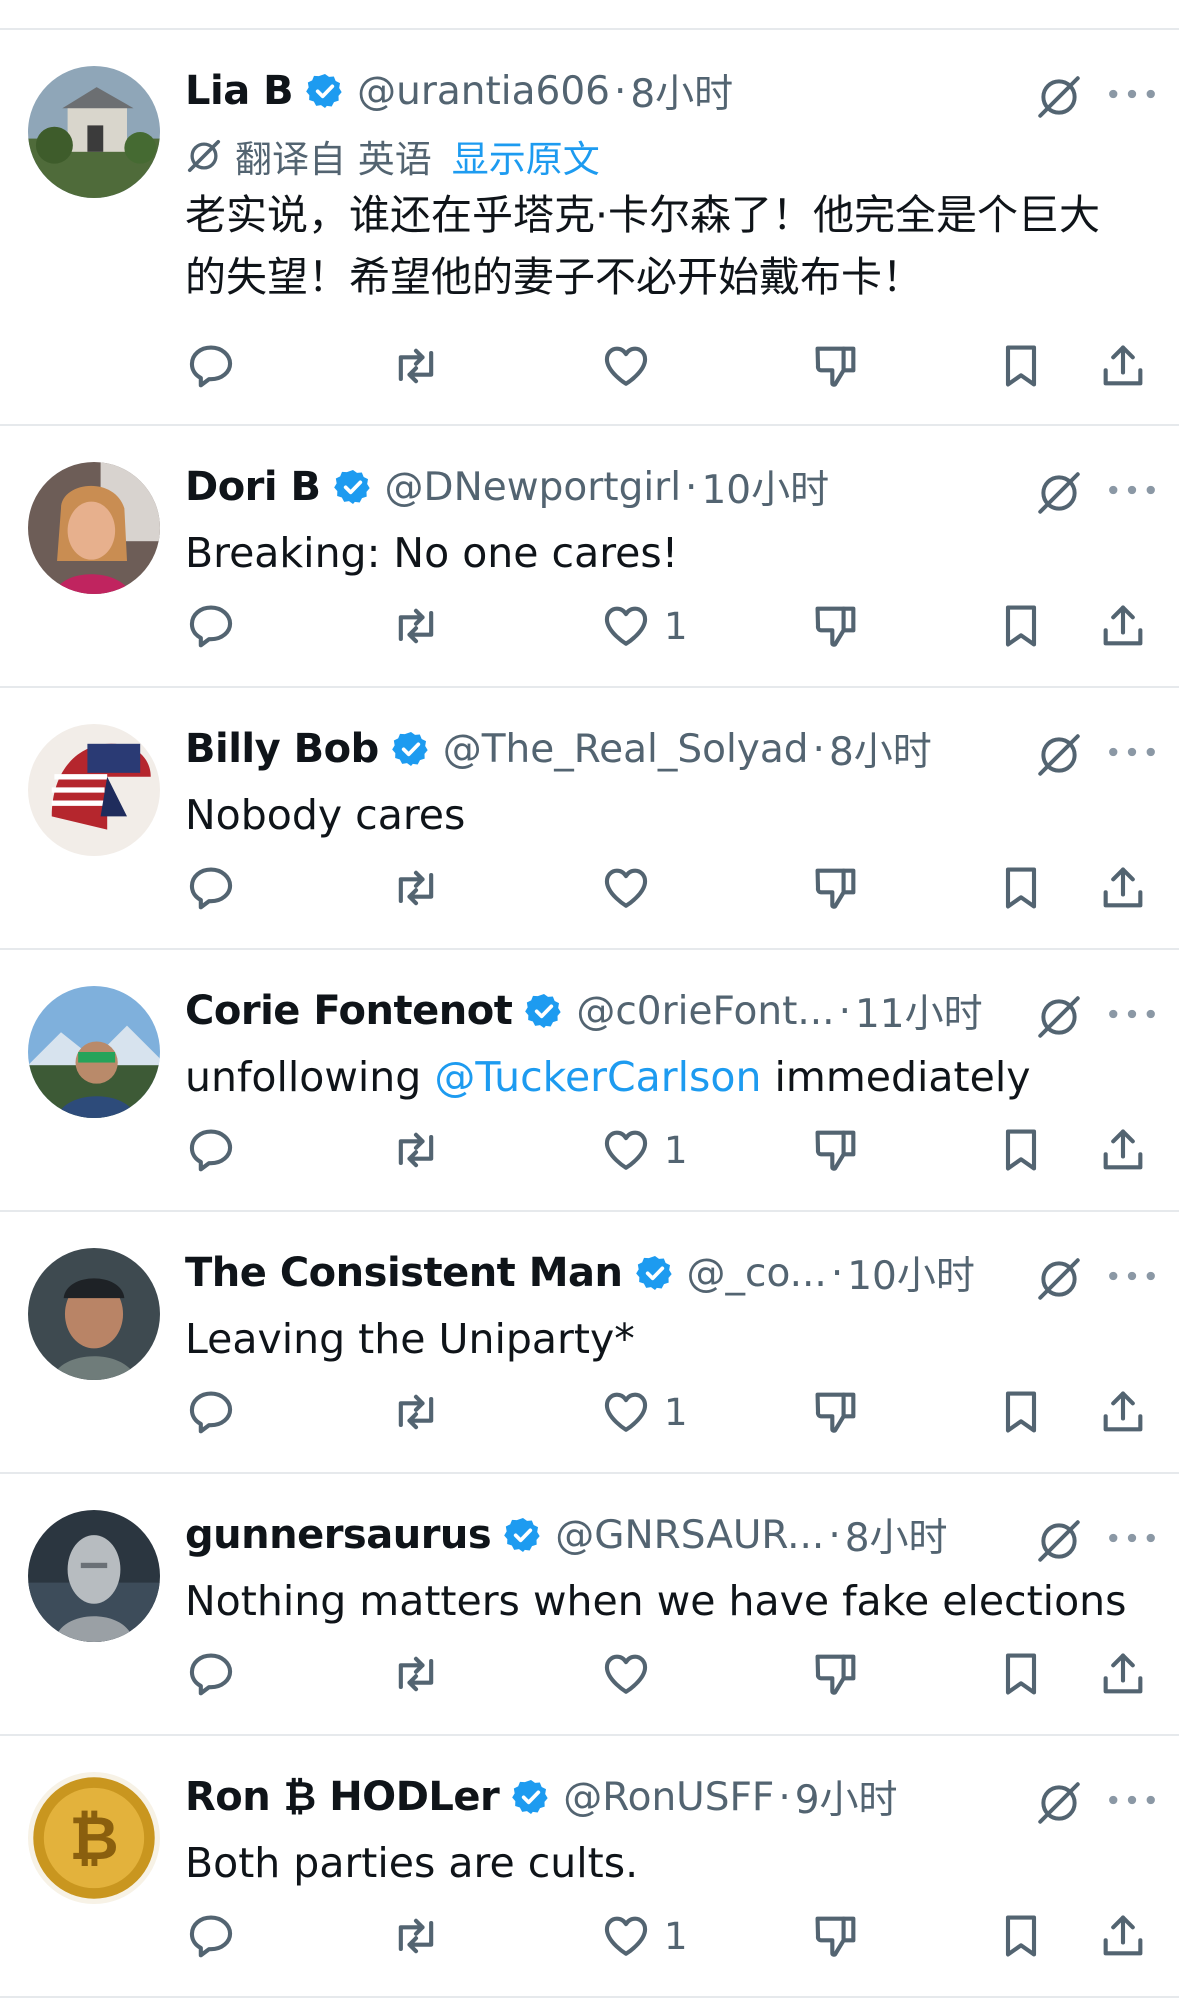  Describe the element at coordinates (919, 1011) in the screenshot. I see `timestamp: 11小时` at that location.